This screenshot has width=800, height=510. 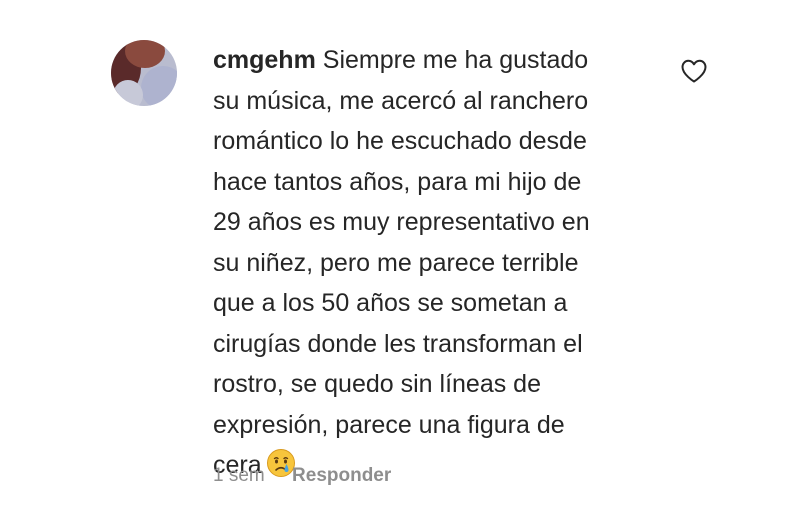 What do you see at coordinates (144, 73) in the screenshot?
I see `avatar` at bounding box center [144, 73].